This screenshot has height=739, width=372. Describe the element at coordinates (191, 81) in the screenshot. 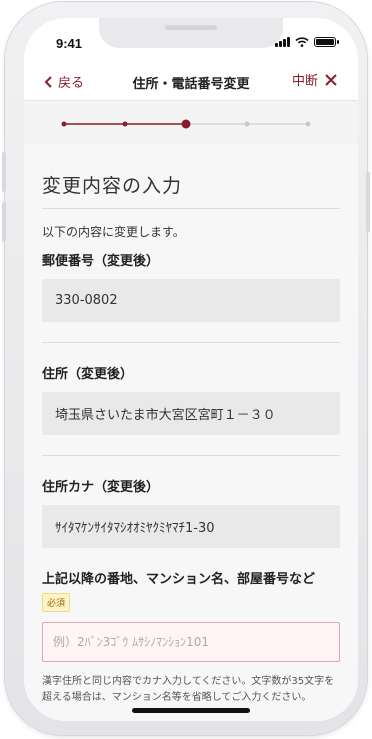

I see `navigation-bar: 戻る 住所・電話番号変更 中断` at that location.